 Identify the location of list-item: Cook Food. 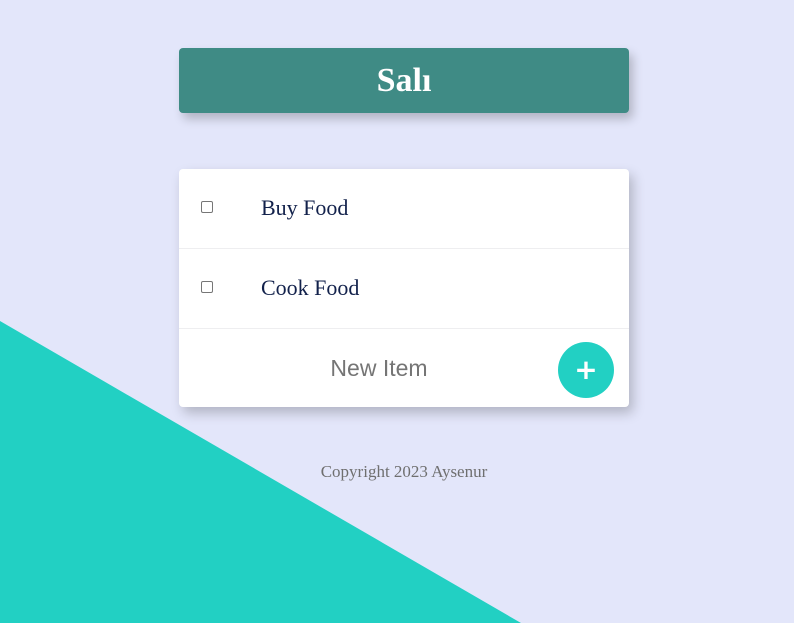
(404, 289).